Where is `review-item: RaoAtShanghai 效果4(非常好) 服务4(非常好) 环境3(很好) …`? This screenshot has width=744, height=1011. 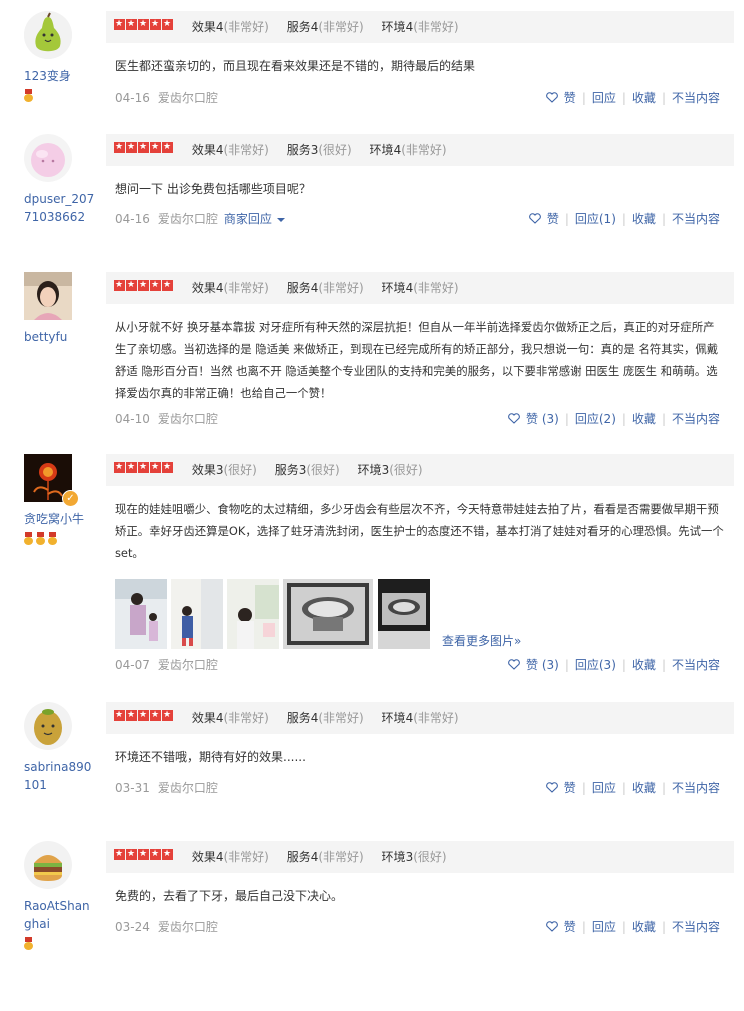
review-item: RaoAtShanghai 效果4(非常好) 服务4(非常好) 环境3(很好) … is located at coordinates (372, 896).